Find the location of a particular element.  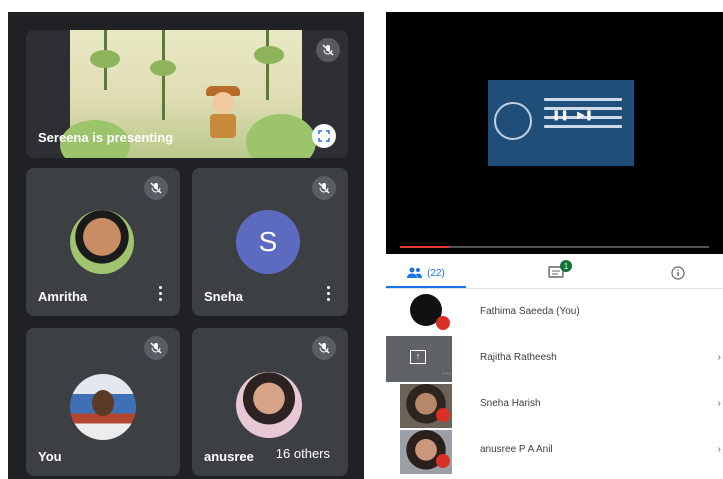

shared-slide: ❚❚ ▶❚ is located at coordinates (561, 123).